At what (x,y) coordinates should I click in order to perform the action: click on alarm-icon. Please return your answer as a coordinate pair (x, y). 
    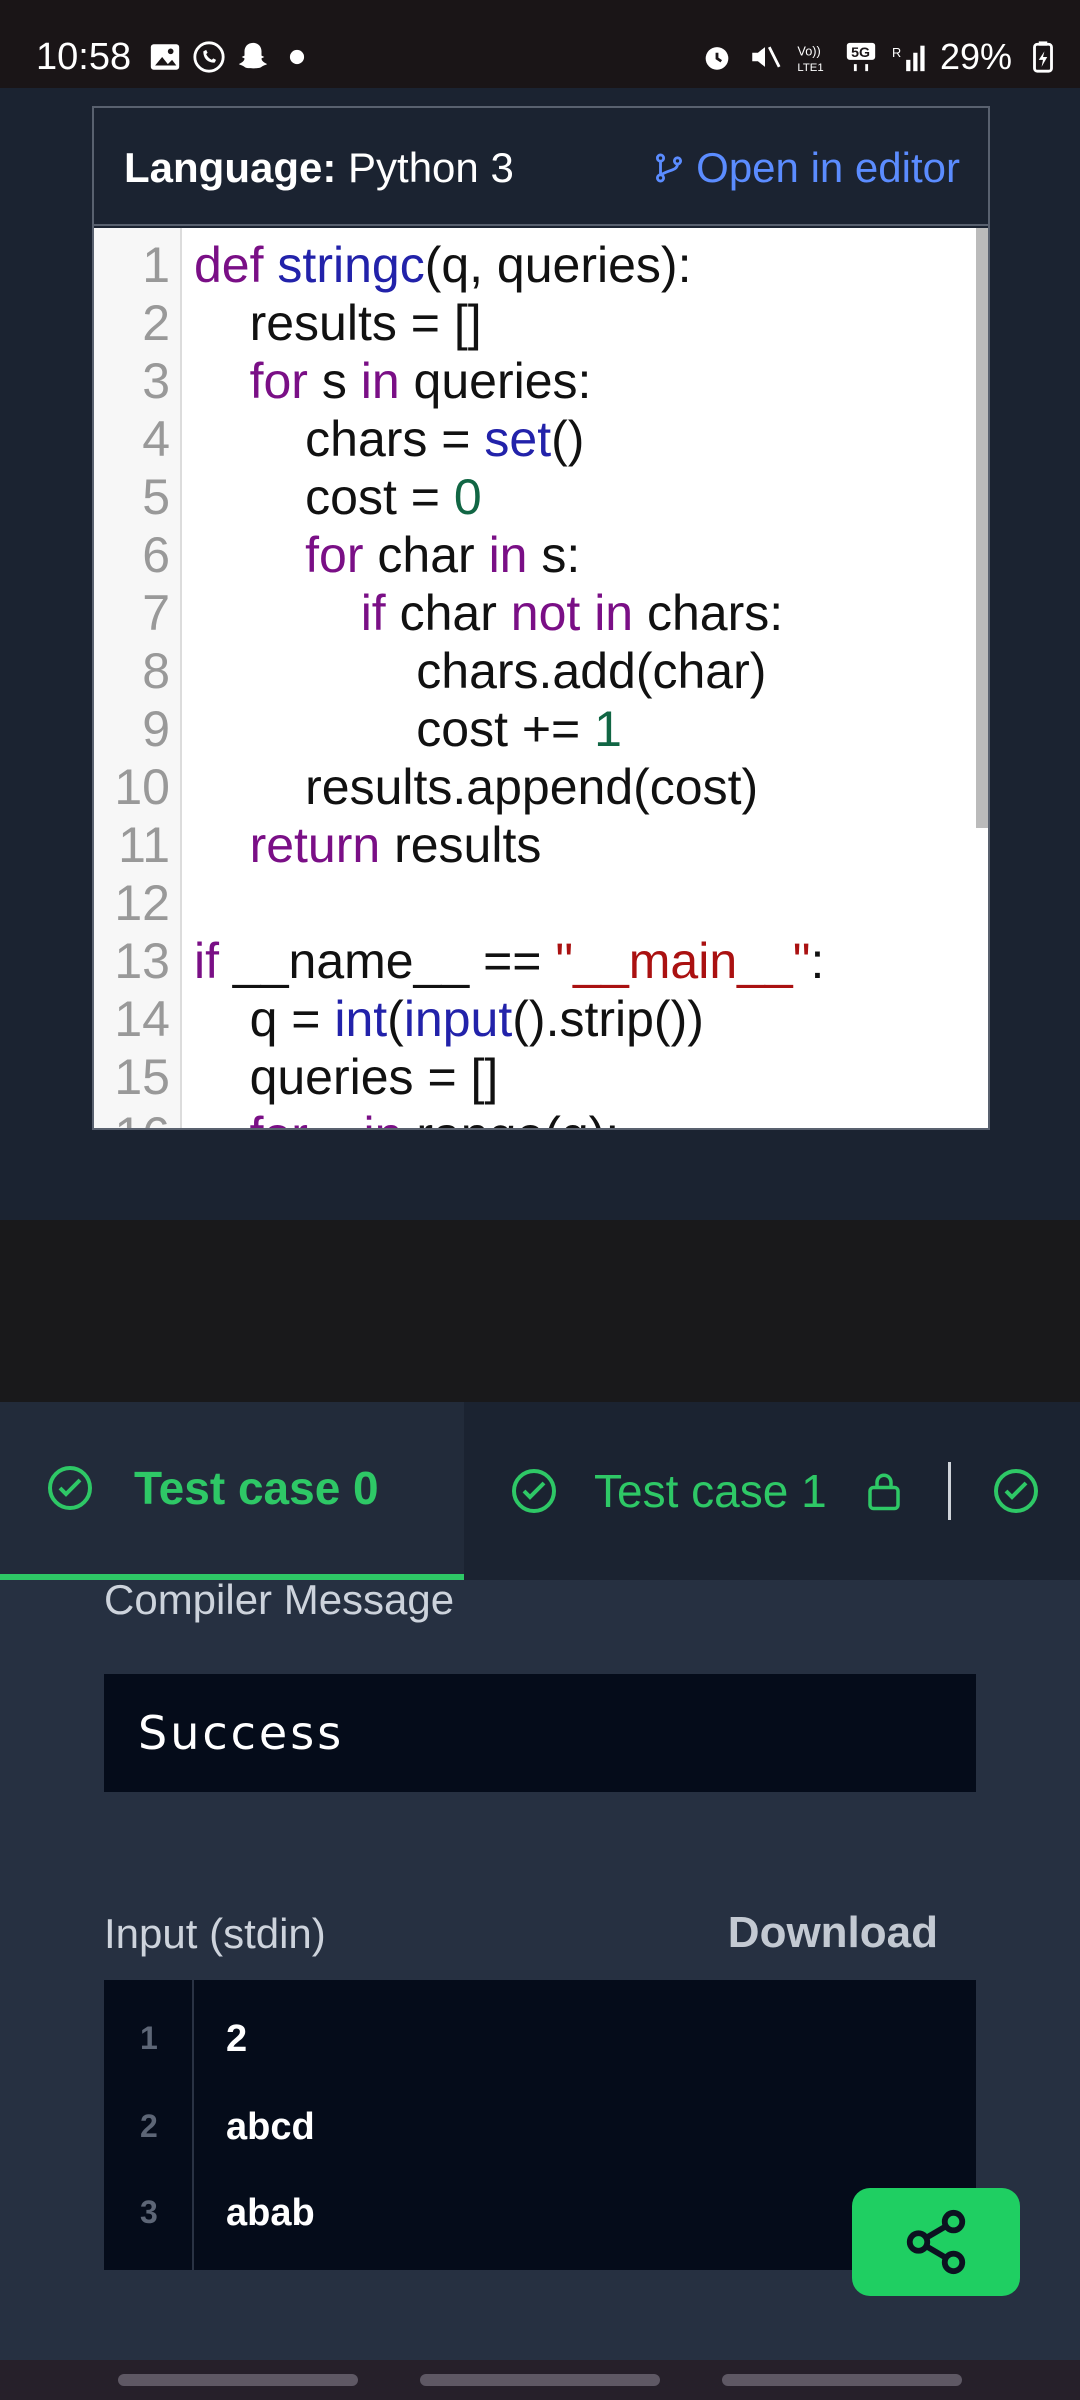
    Looking at the image, I should click on (717, 58).